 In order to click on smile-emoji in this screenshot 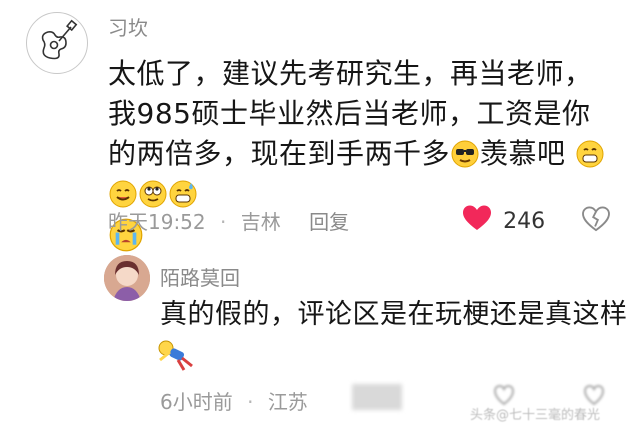, I will do `click(123, 194)`.